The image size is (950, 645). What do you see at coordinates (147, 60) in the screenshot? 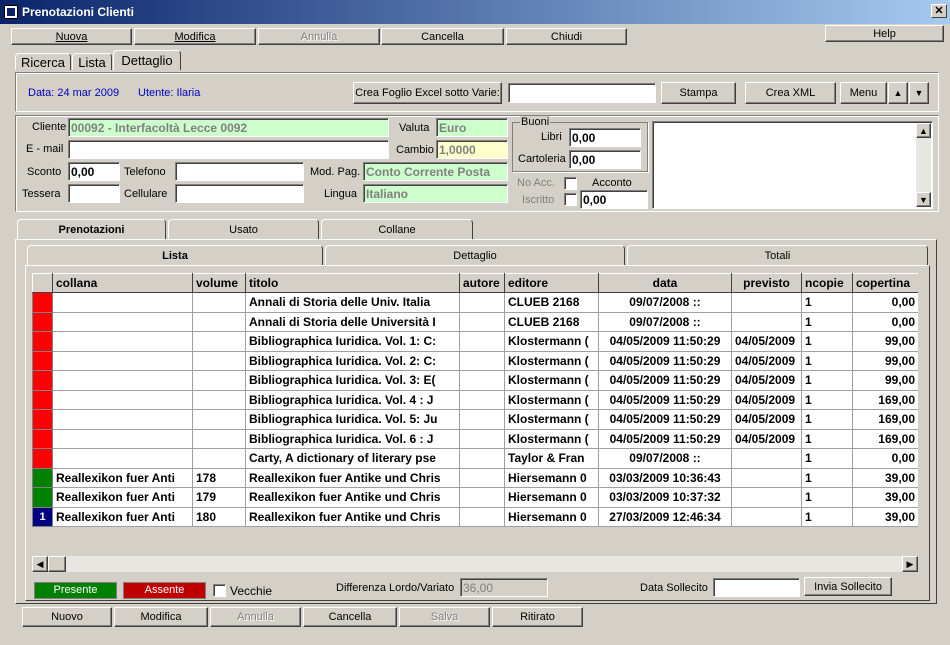
I see `tab-dettaglio: Dettaglio` at bounding box center [147, 60].